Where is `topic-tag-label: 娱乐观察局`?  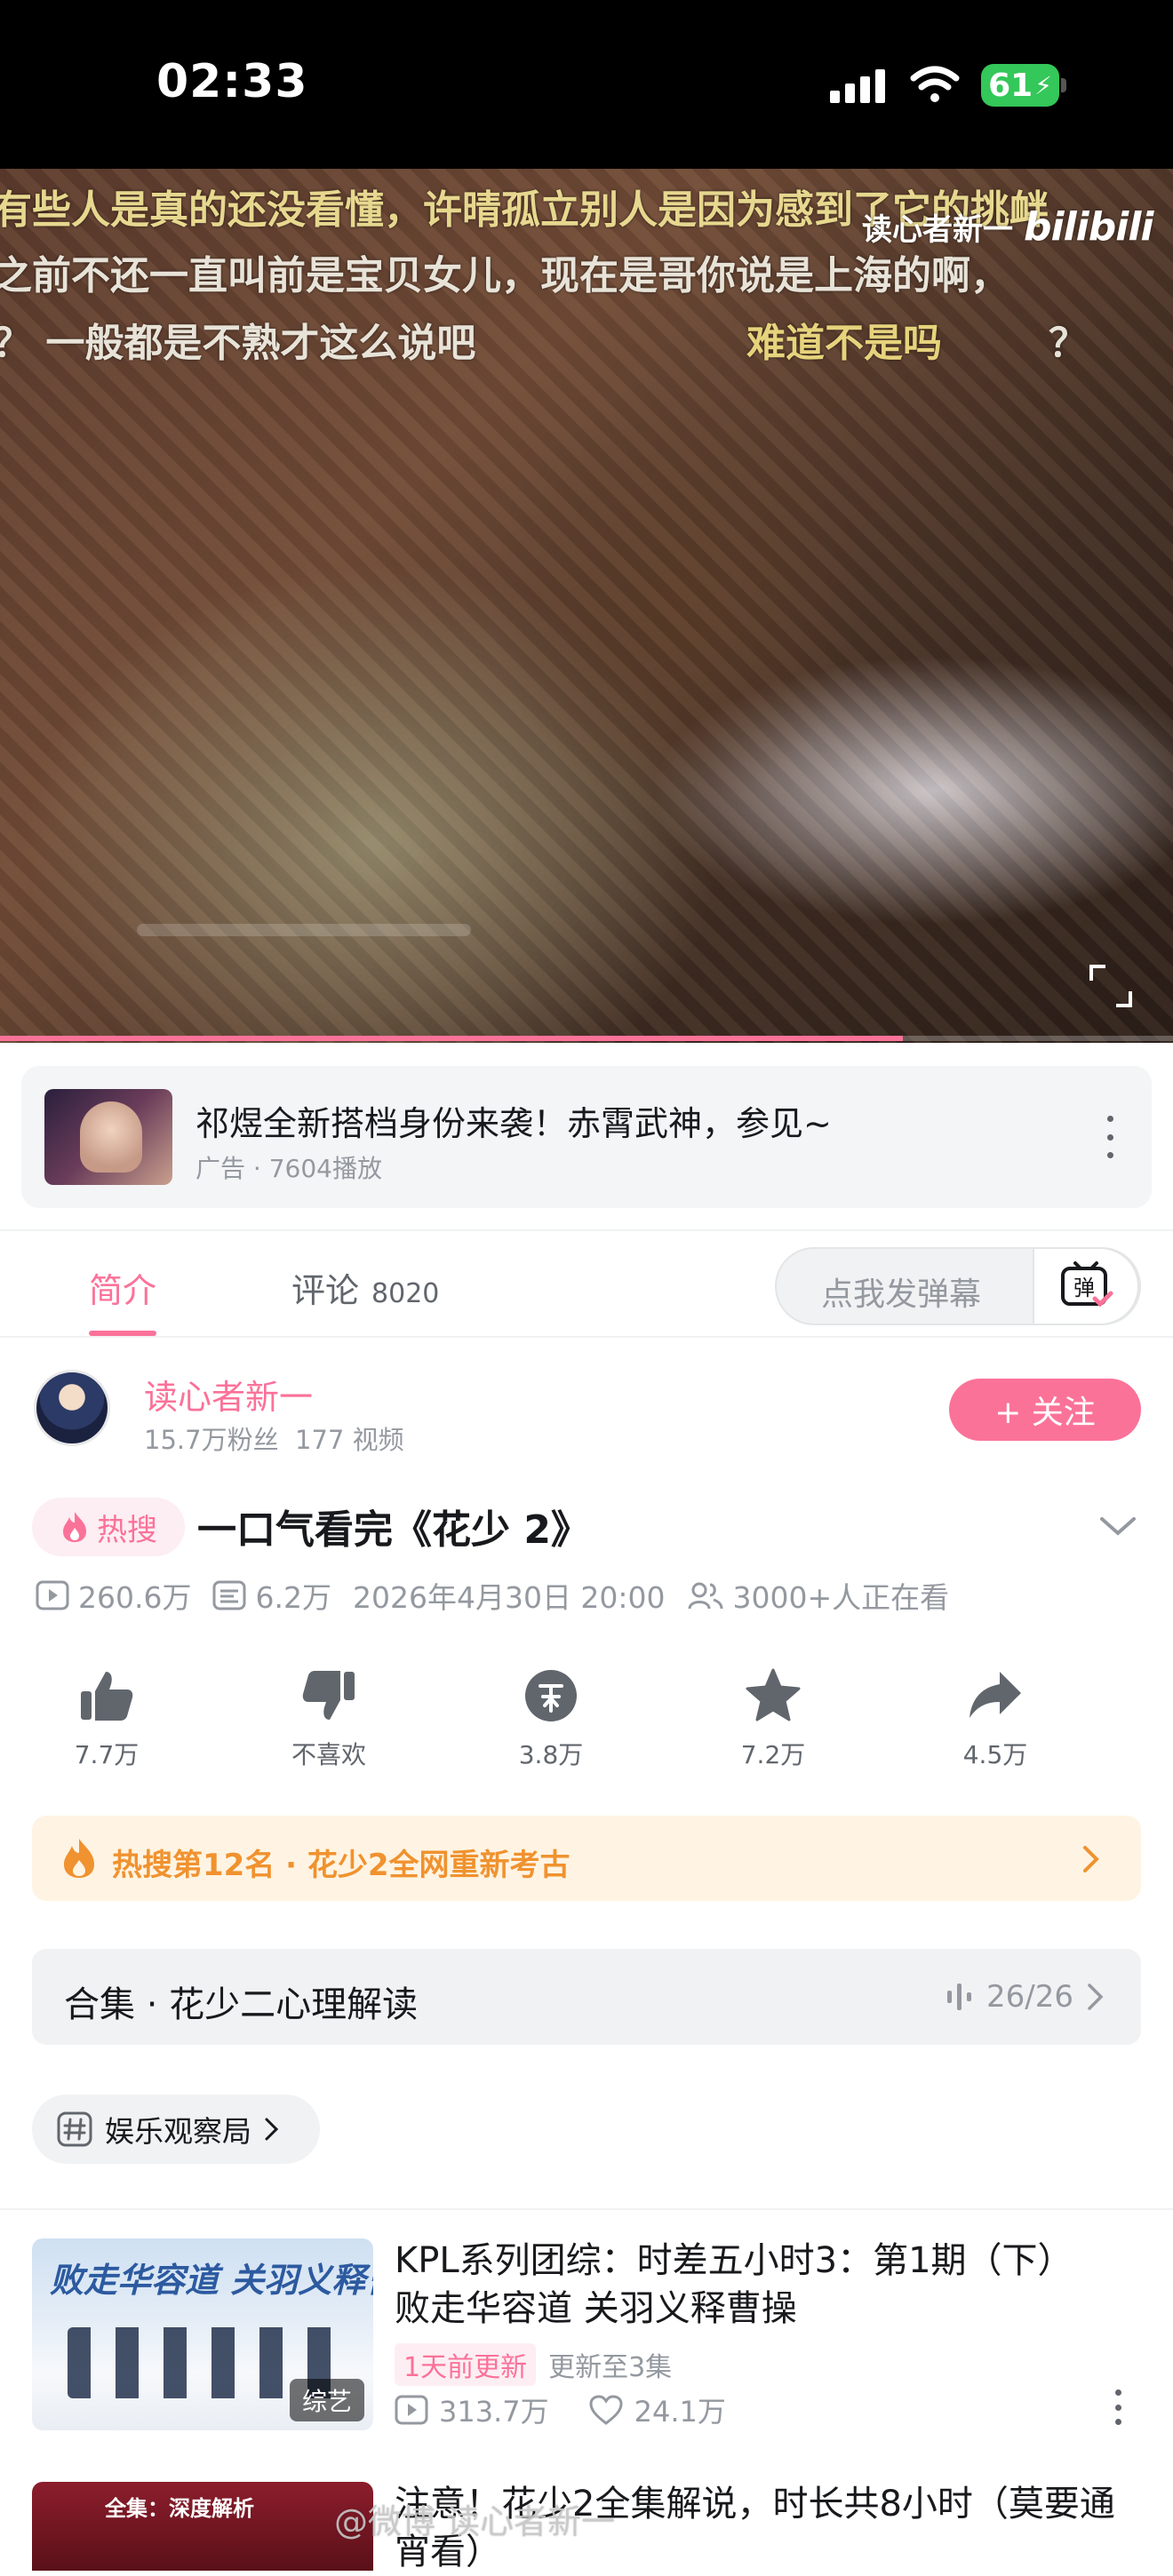
topic-tag-label: 娱乐观察局 is located at coordinates (178, 2131).